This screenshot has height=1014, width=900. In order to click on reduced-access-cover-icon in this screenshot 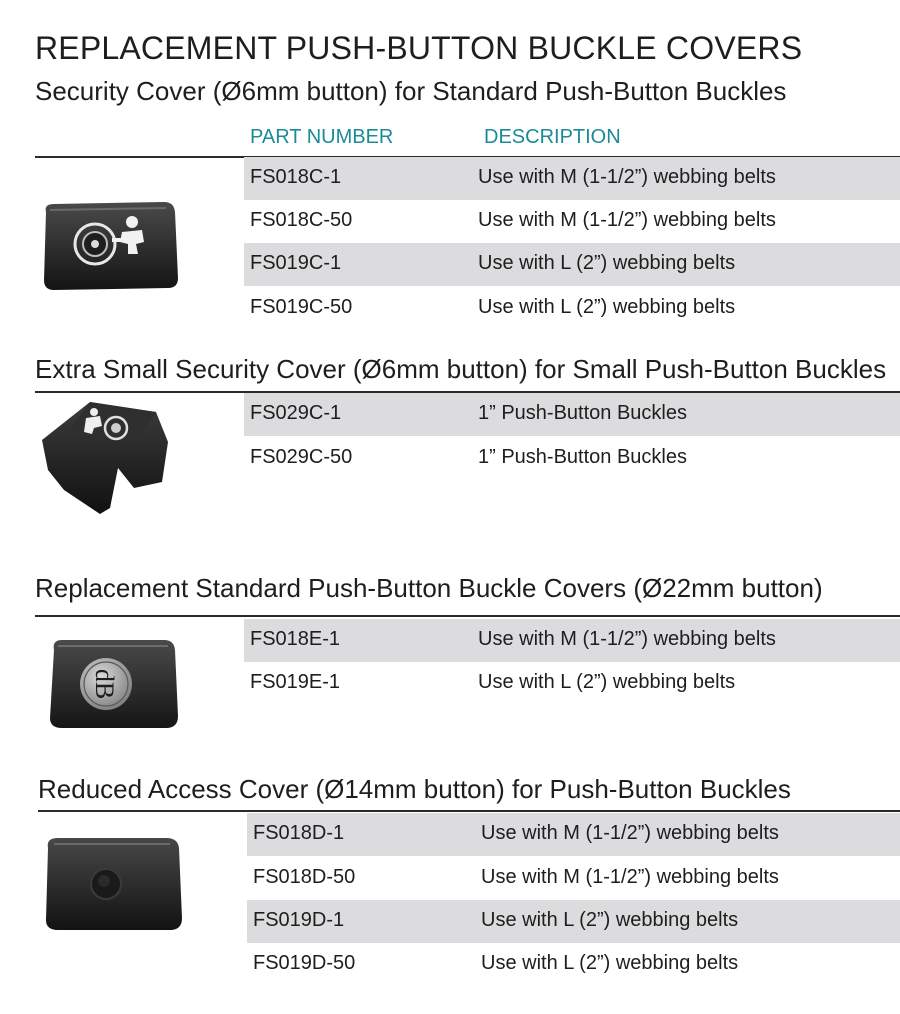, I will do `click(113, 886)`.